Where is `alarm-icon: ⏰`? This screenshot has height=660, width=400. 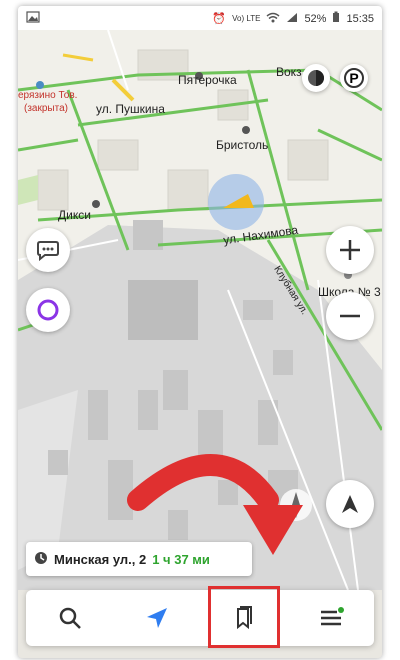
alarm-icon: ⏰ is located at coordinates (219, 19).